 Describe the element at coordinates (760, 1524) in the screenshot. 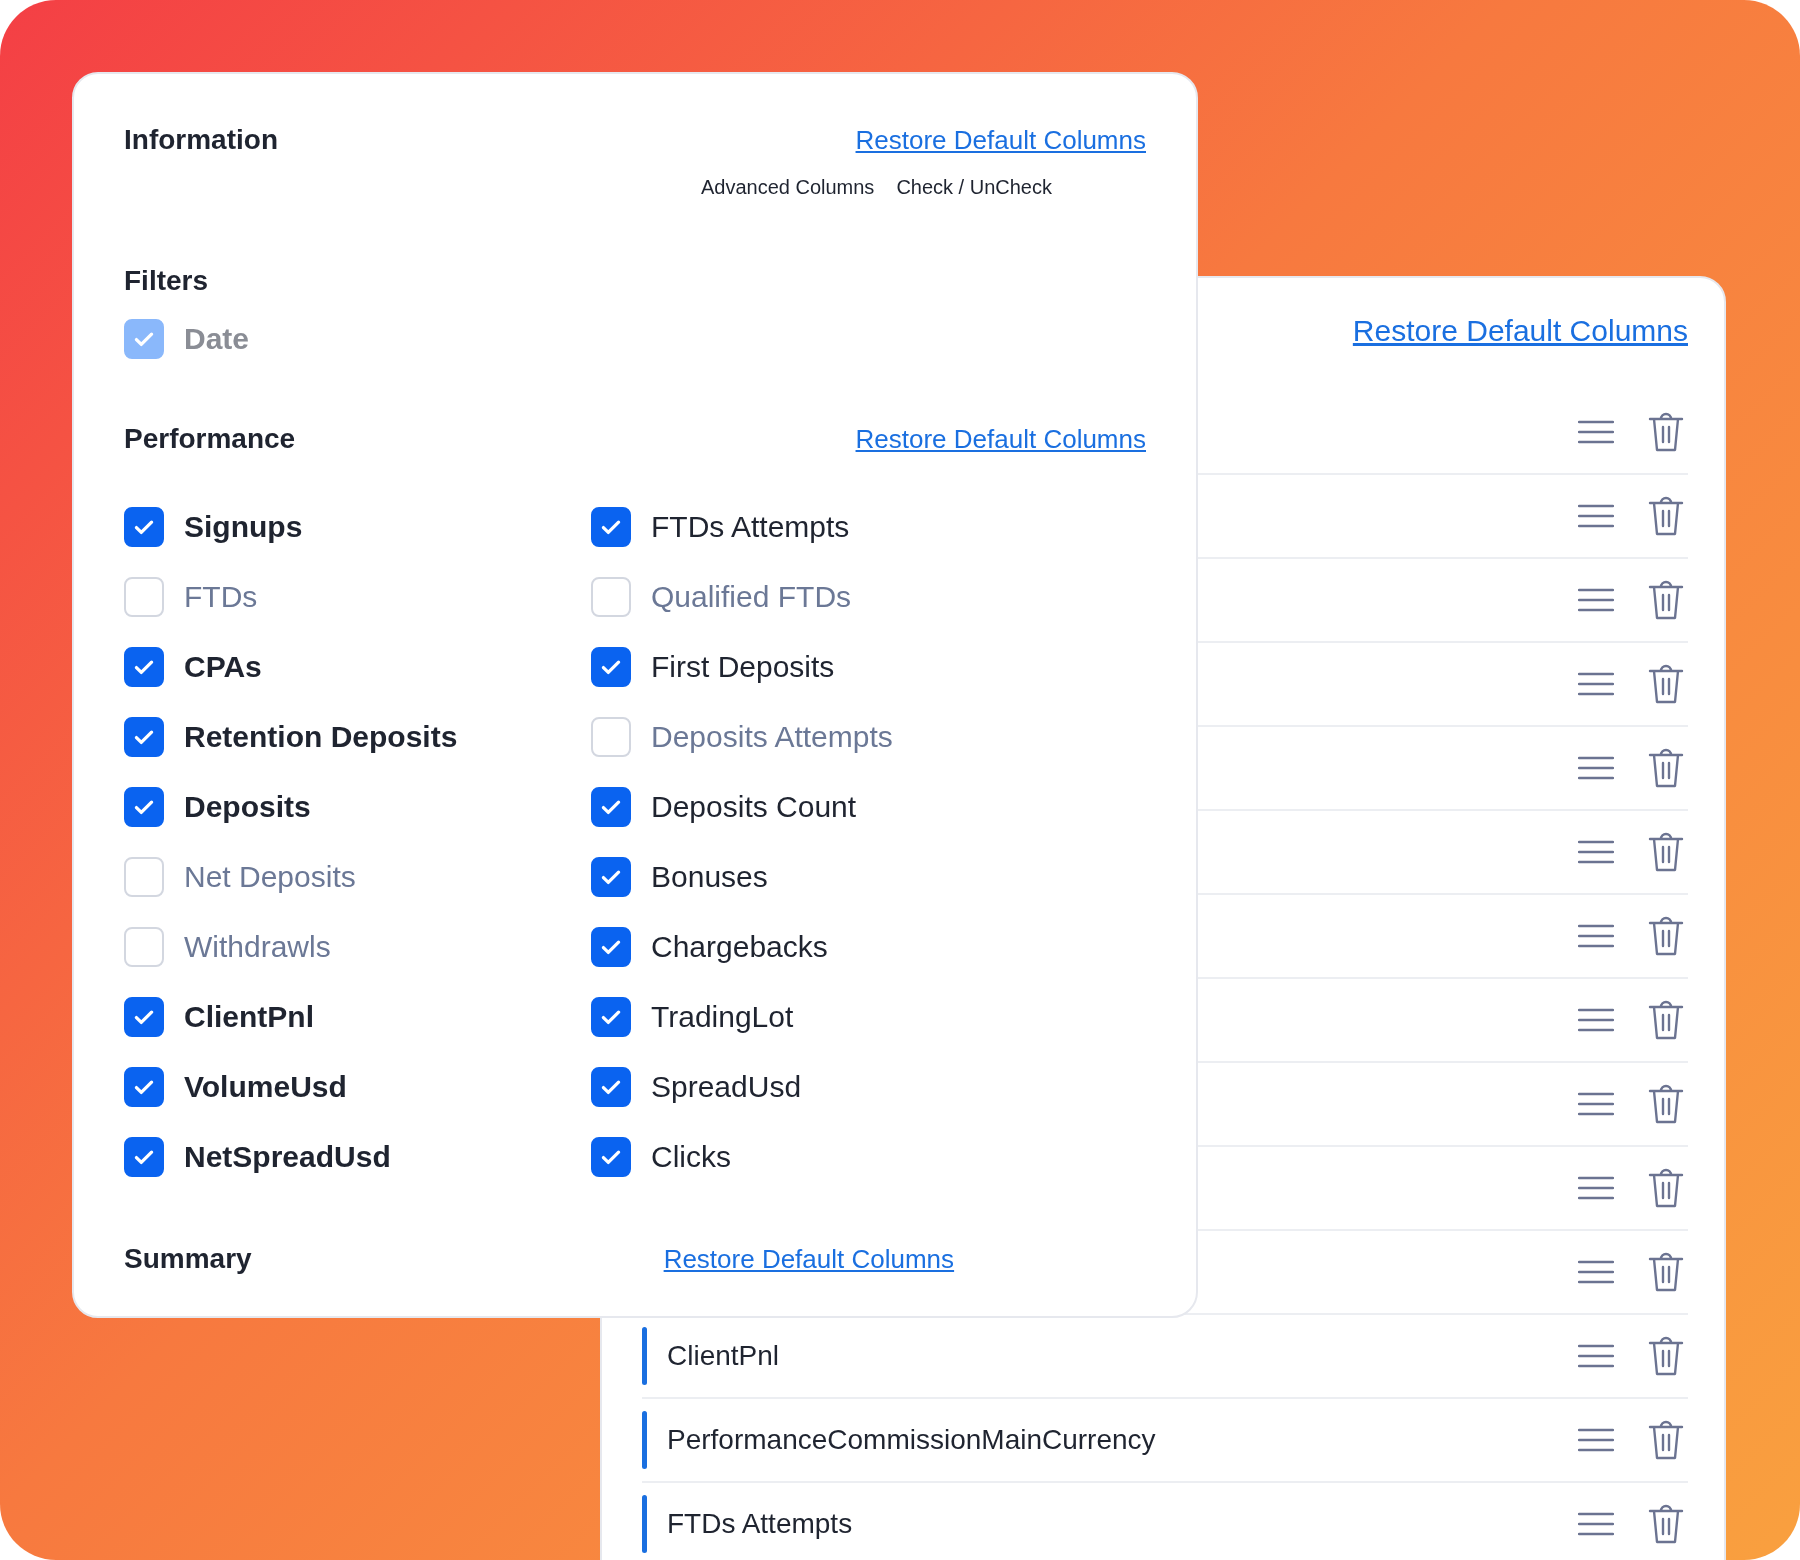

I see `column-name: FTDs Attempts` at that location.